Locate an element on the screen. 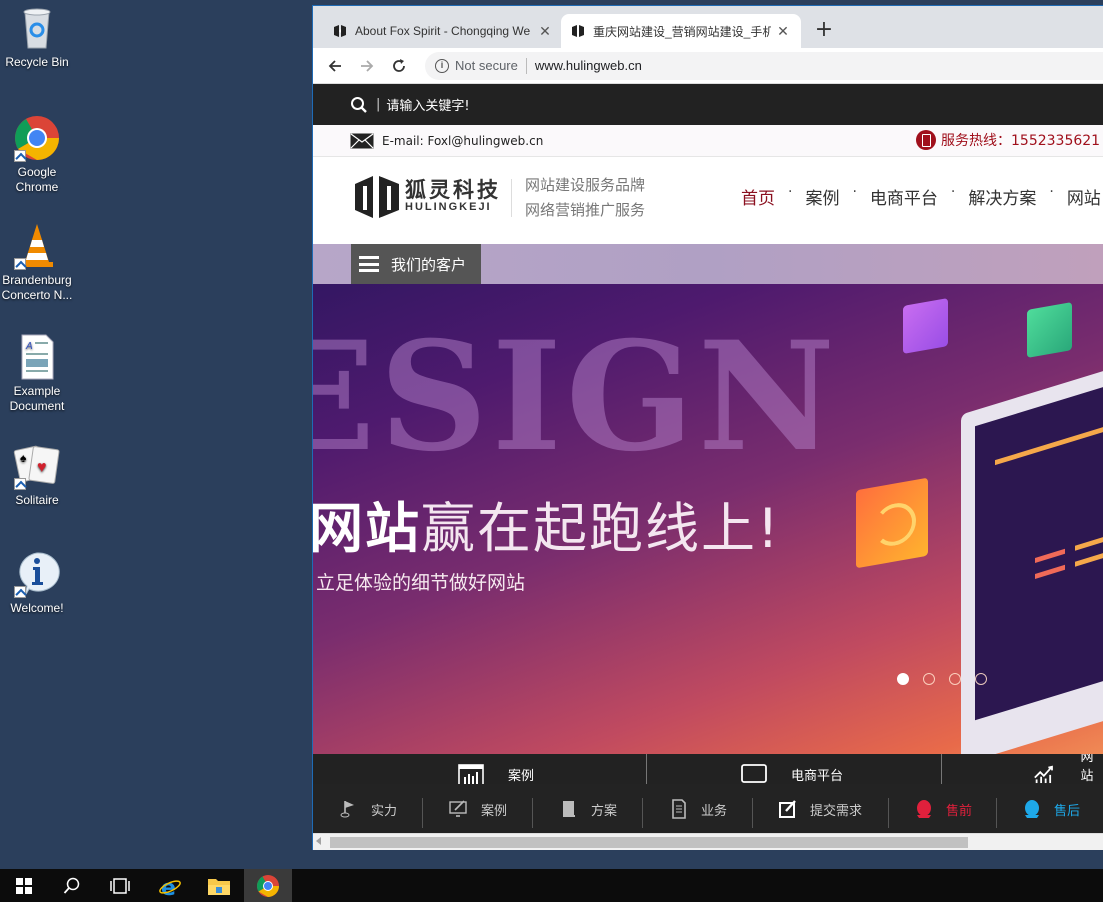 Image resolution: width=1103 pixels, height=902 pixels. brand-name-cn: 狐灵科技 is located at coordinates (453, 190).